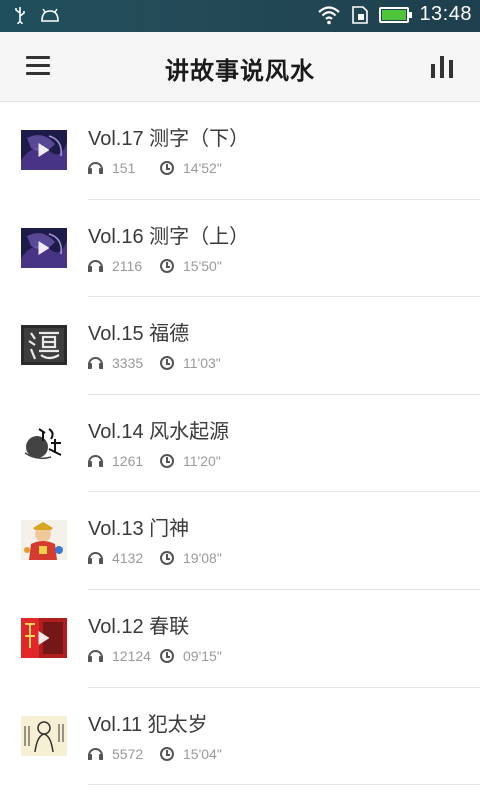 The width and height of the screenshot is (480, 800). Describe the element at coordinates (240, 639) in the screenshot. I see `episode-item: Vol.12 春联 12124 09'15"` at that location.